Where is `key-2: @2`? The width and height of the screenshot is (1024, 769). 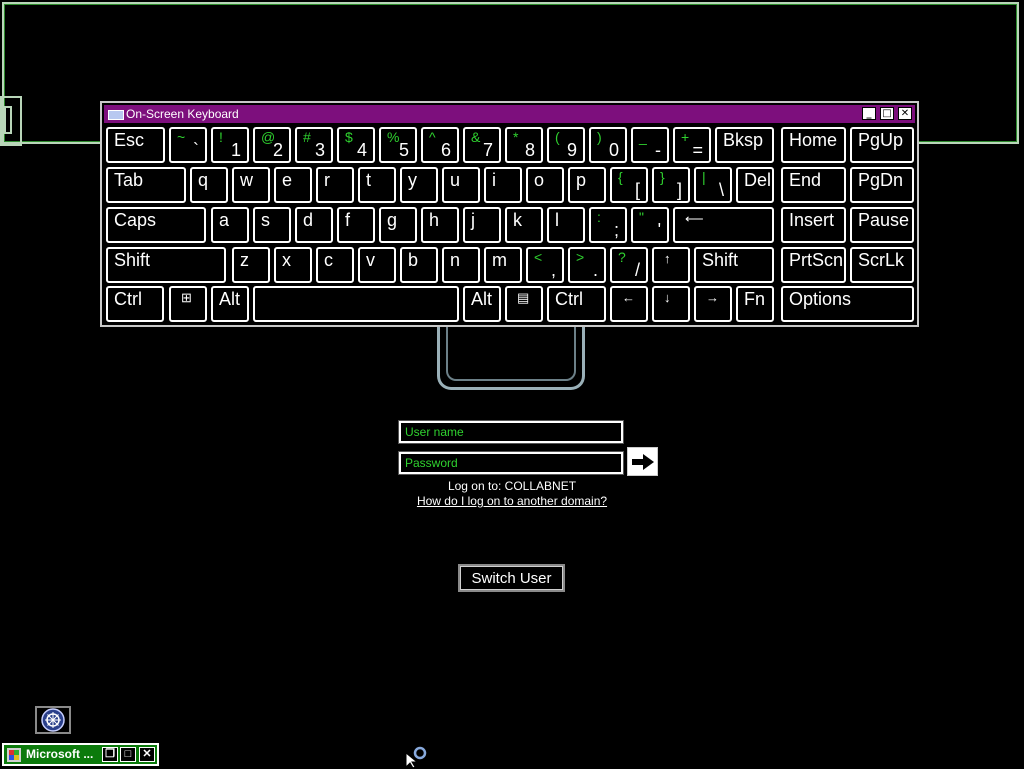
key-2: @2 is located at coordinates (272, 145).